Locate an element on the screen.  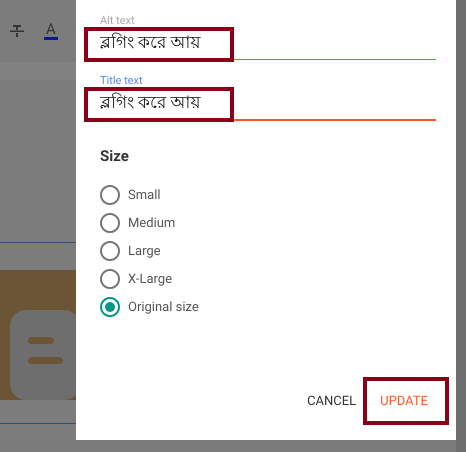
radio-label: X-Large is located at coordinates (150, 279).